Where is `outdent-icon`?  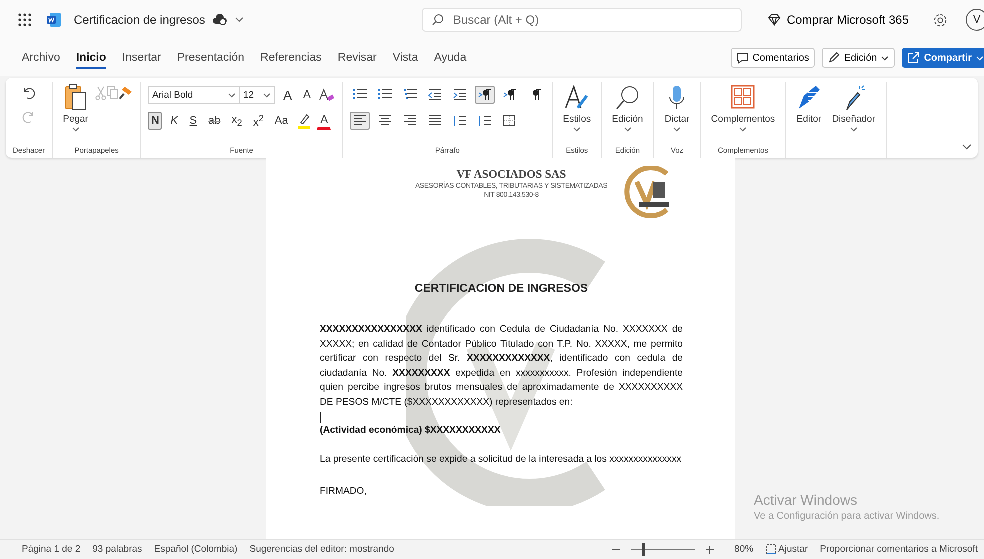 outdent-icon is located at coordinates (435, 95).